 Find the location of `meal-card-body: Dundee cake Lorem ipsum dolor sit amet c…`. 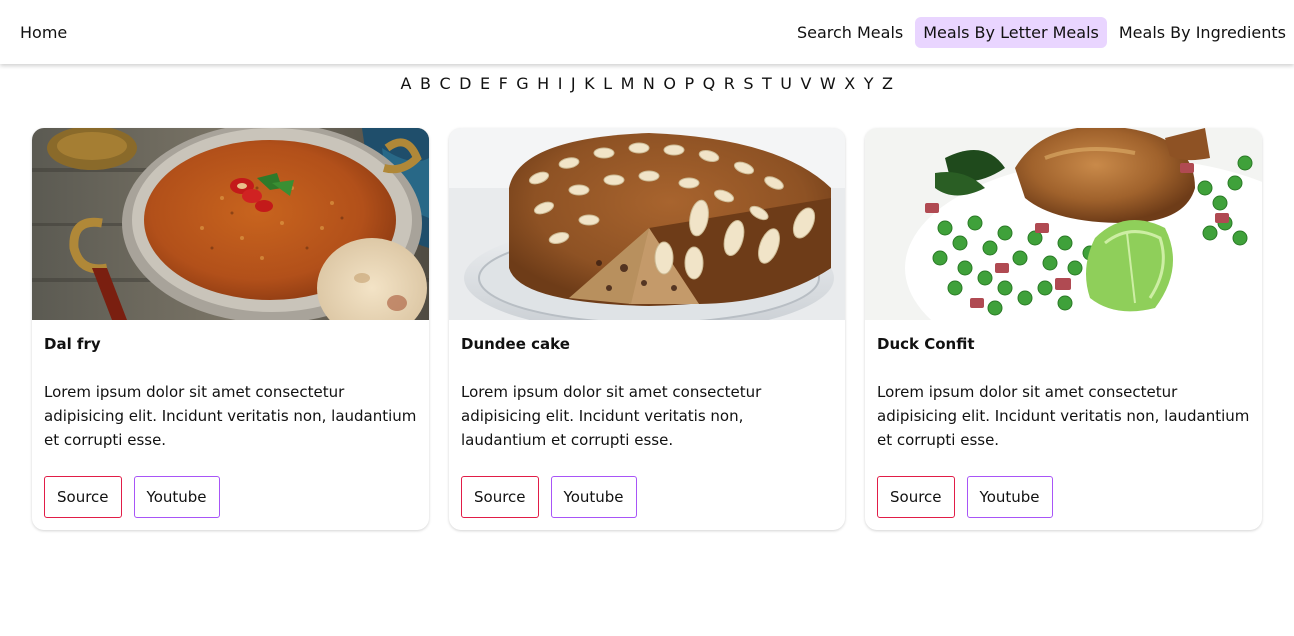

meal-card-body: Dundee cake Lorem ipsum dolor sit amet c… is located at coordinates (647, 425).